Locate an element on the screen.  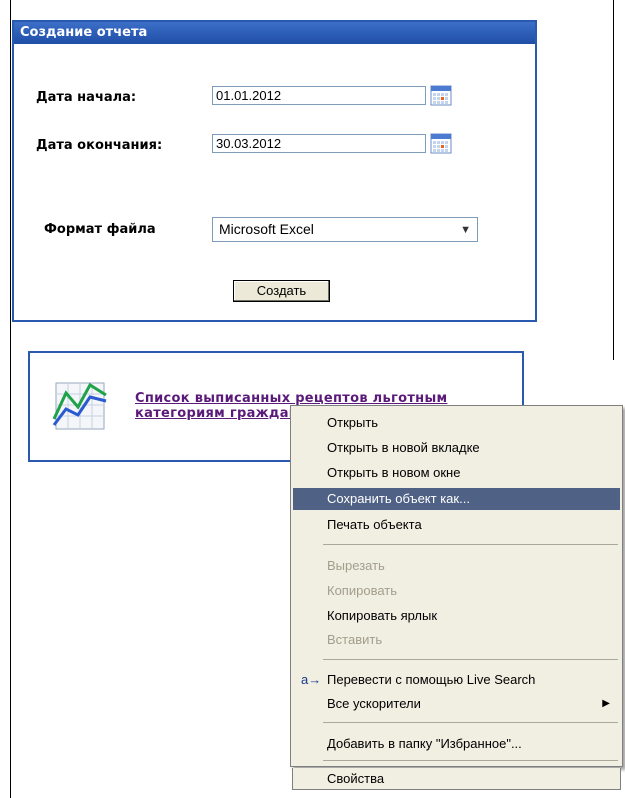
page-border-right is located at coordinates (613, 180).